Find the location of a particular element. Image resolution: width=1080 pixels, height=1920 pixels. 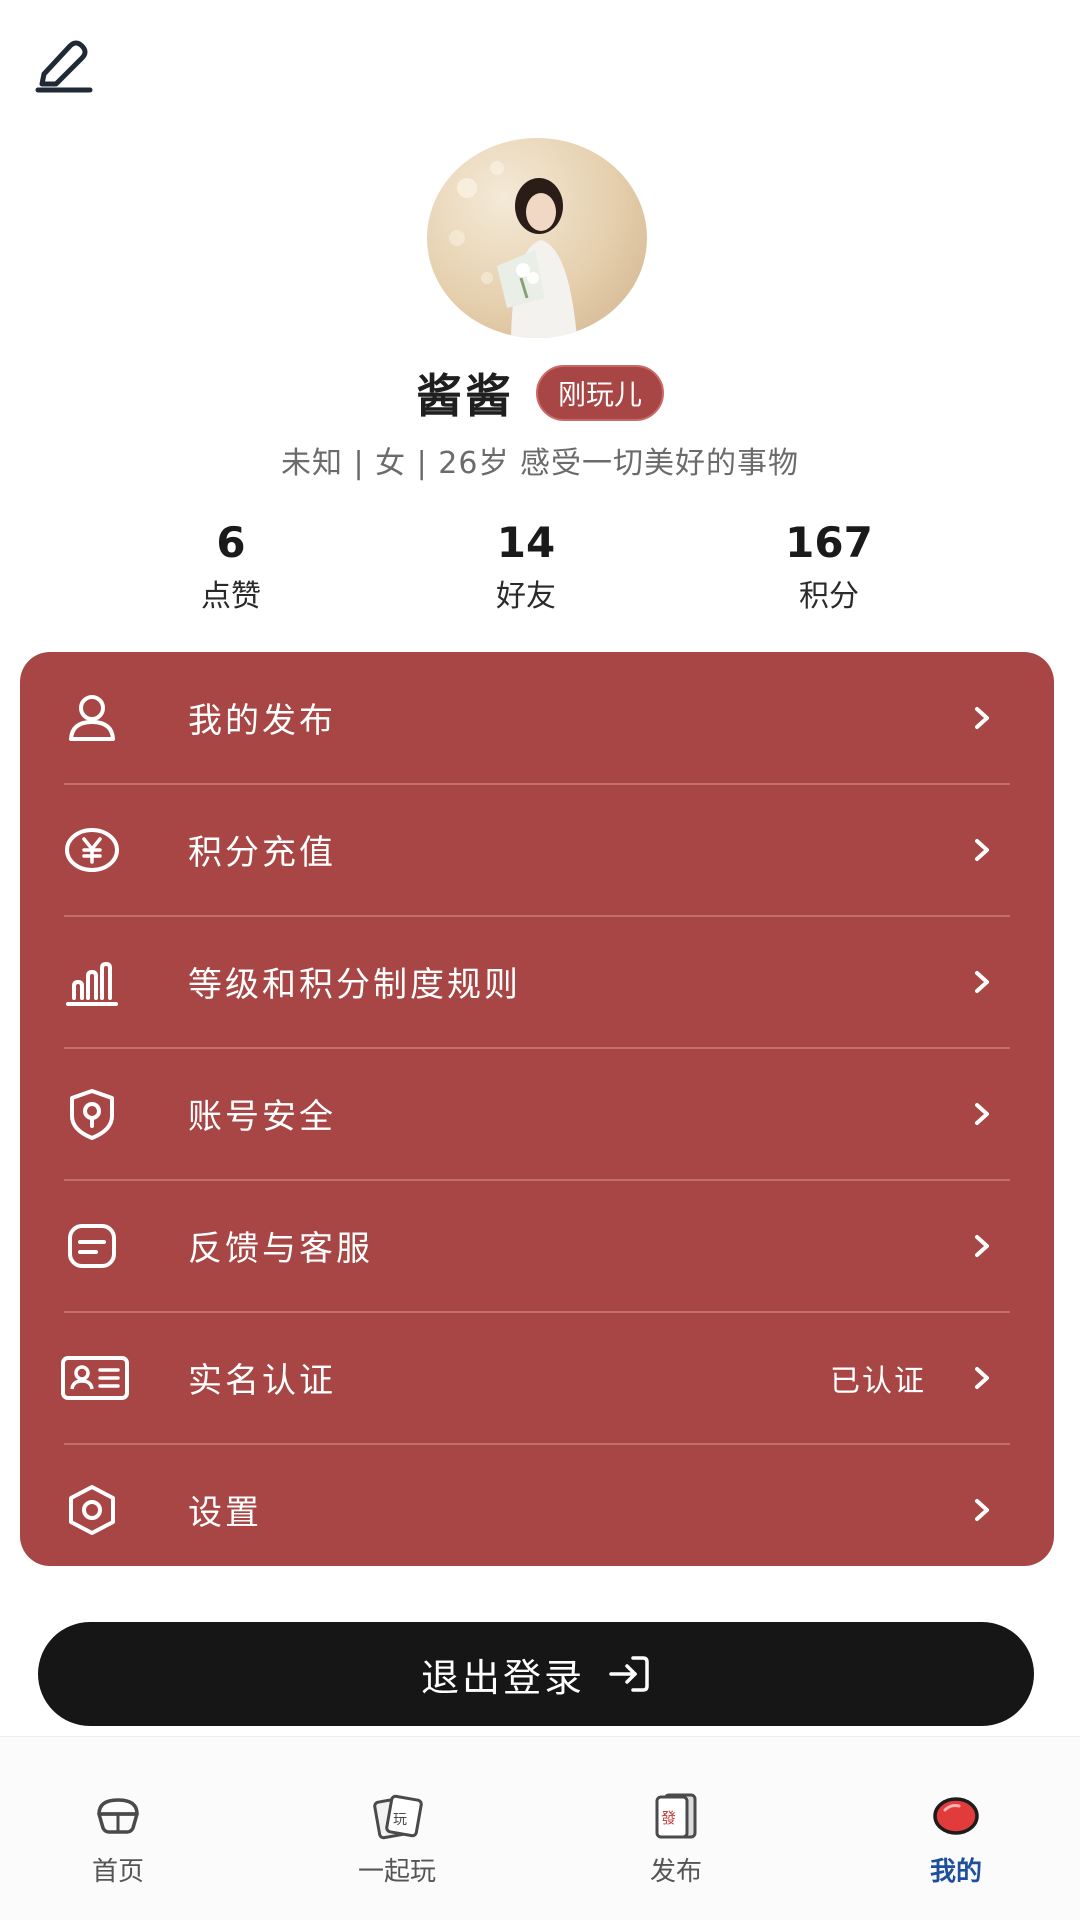

stat-value: 14 is located at coordinates (526, 542).